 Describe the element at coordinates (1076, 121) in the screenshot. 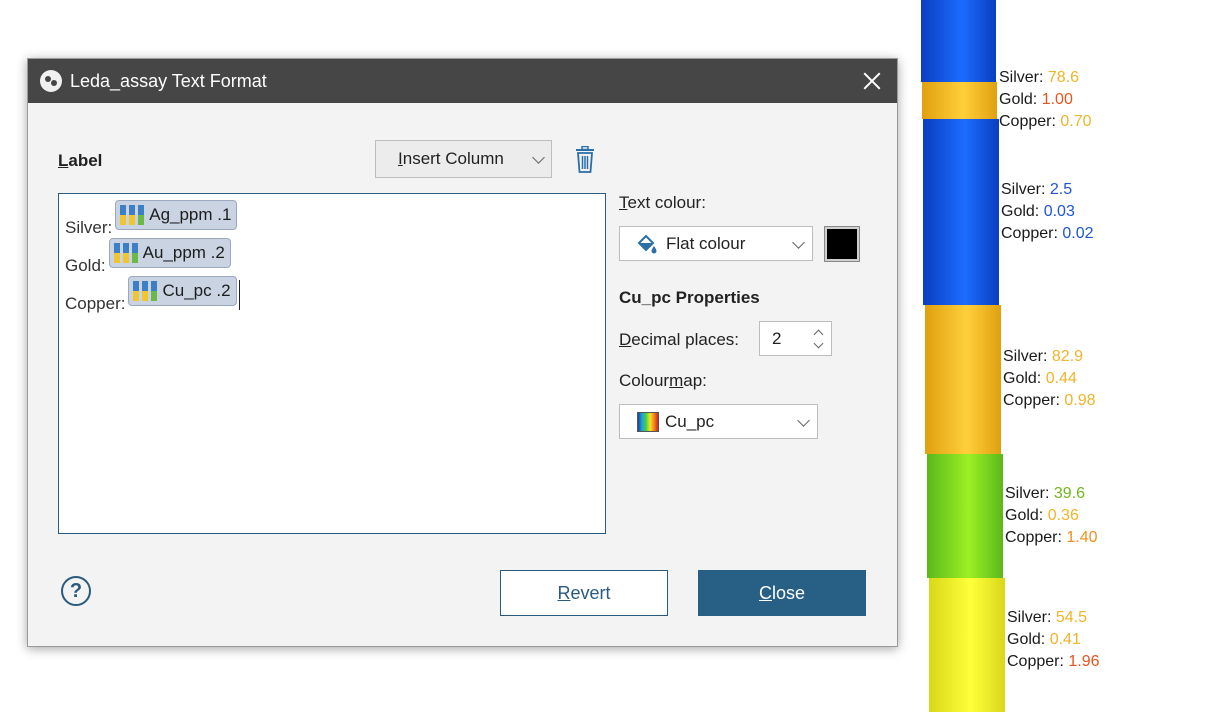

I see `copper-value: 0.70` at that location.